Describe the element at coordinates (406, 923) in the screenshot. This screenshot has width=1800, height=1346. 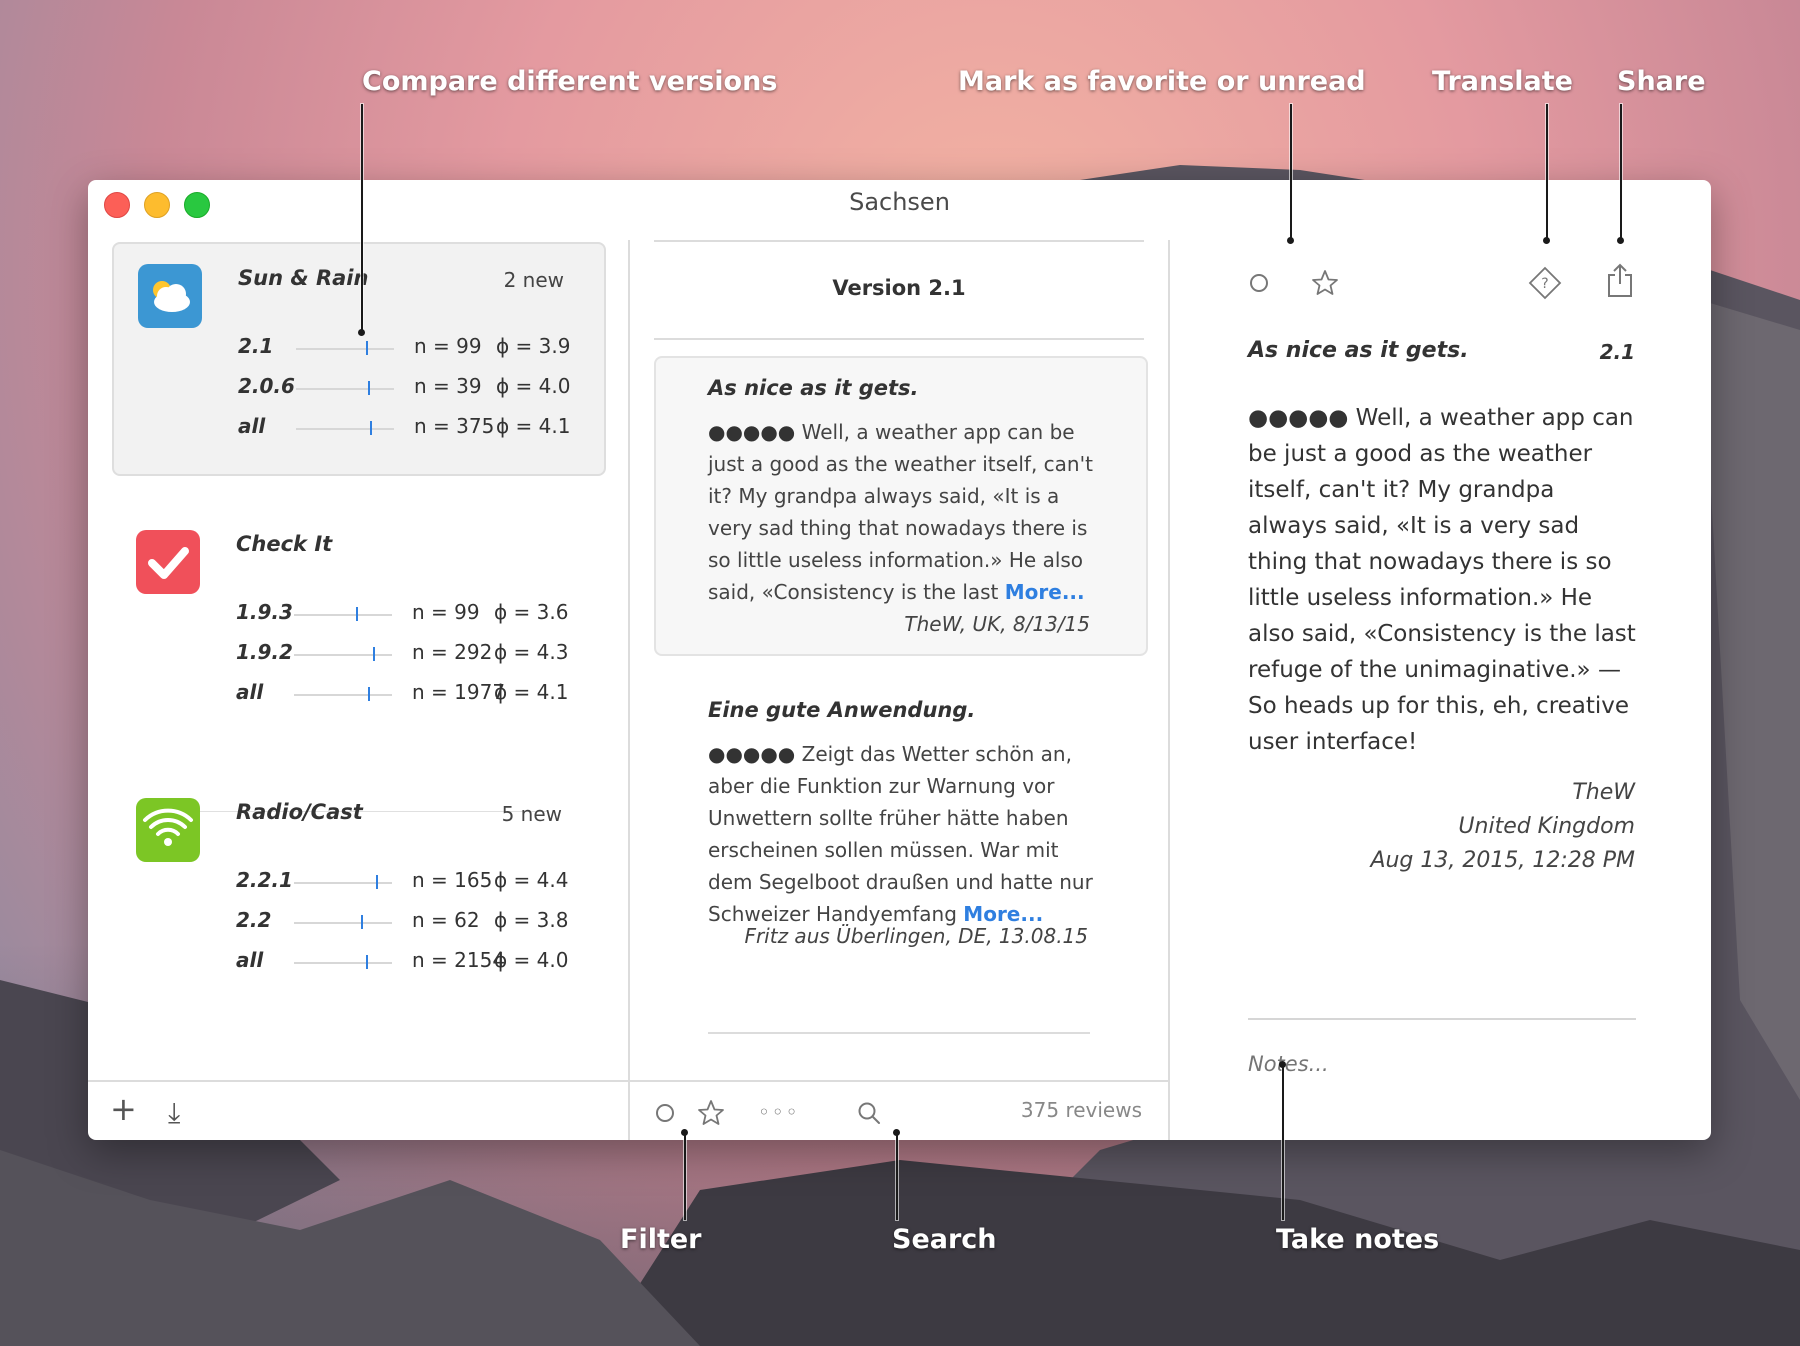
I see `version-row: 2.2 n = 62 ϕ = 3.8` at that location.